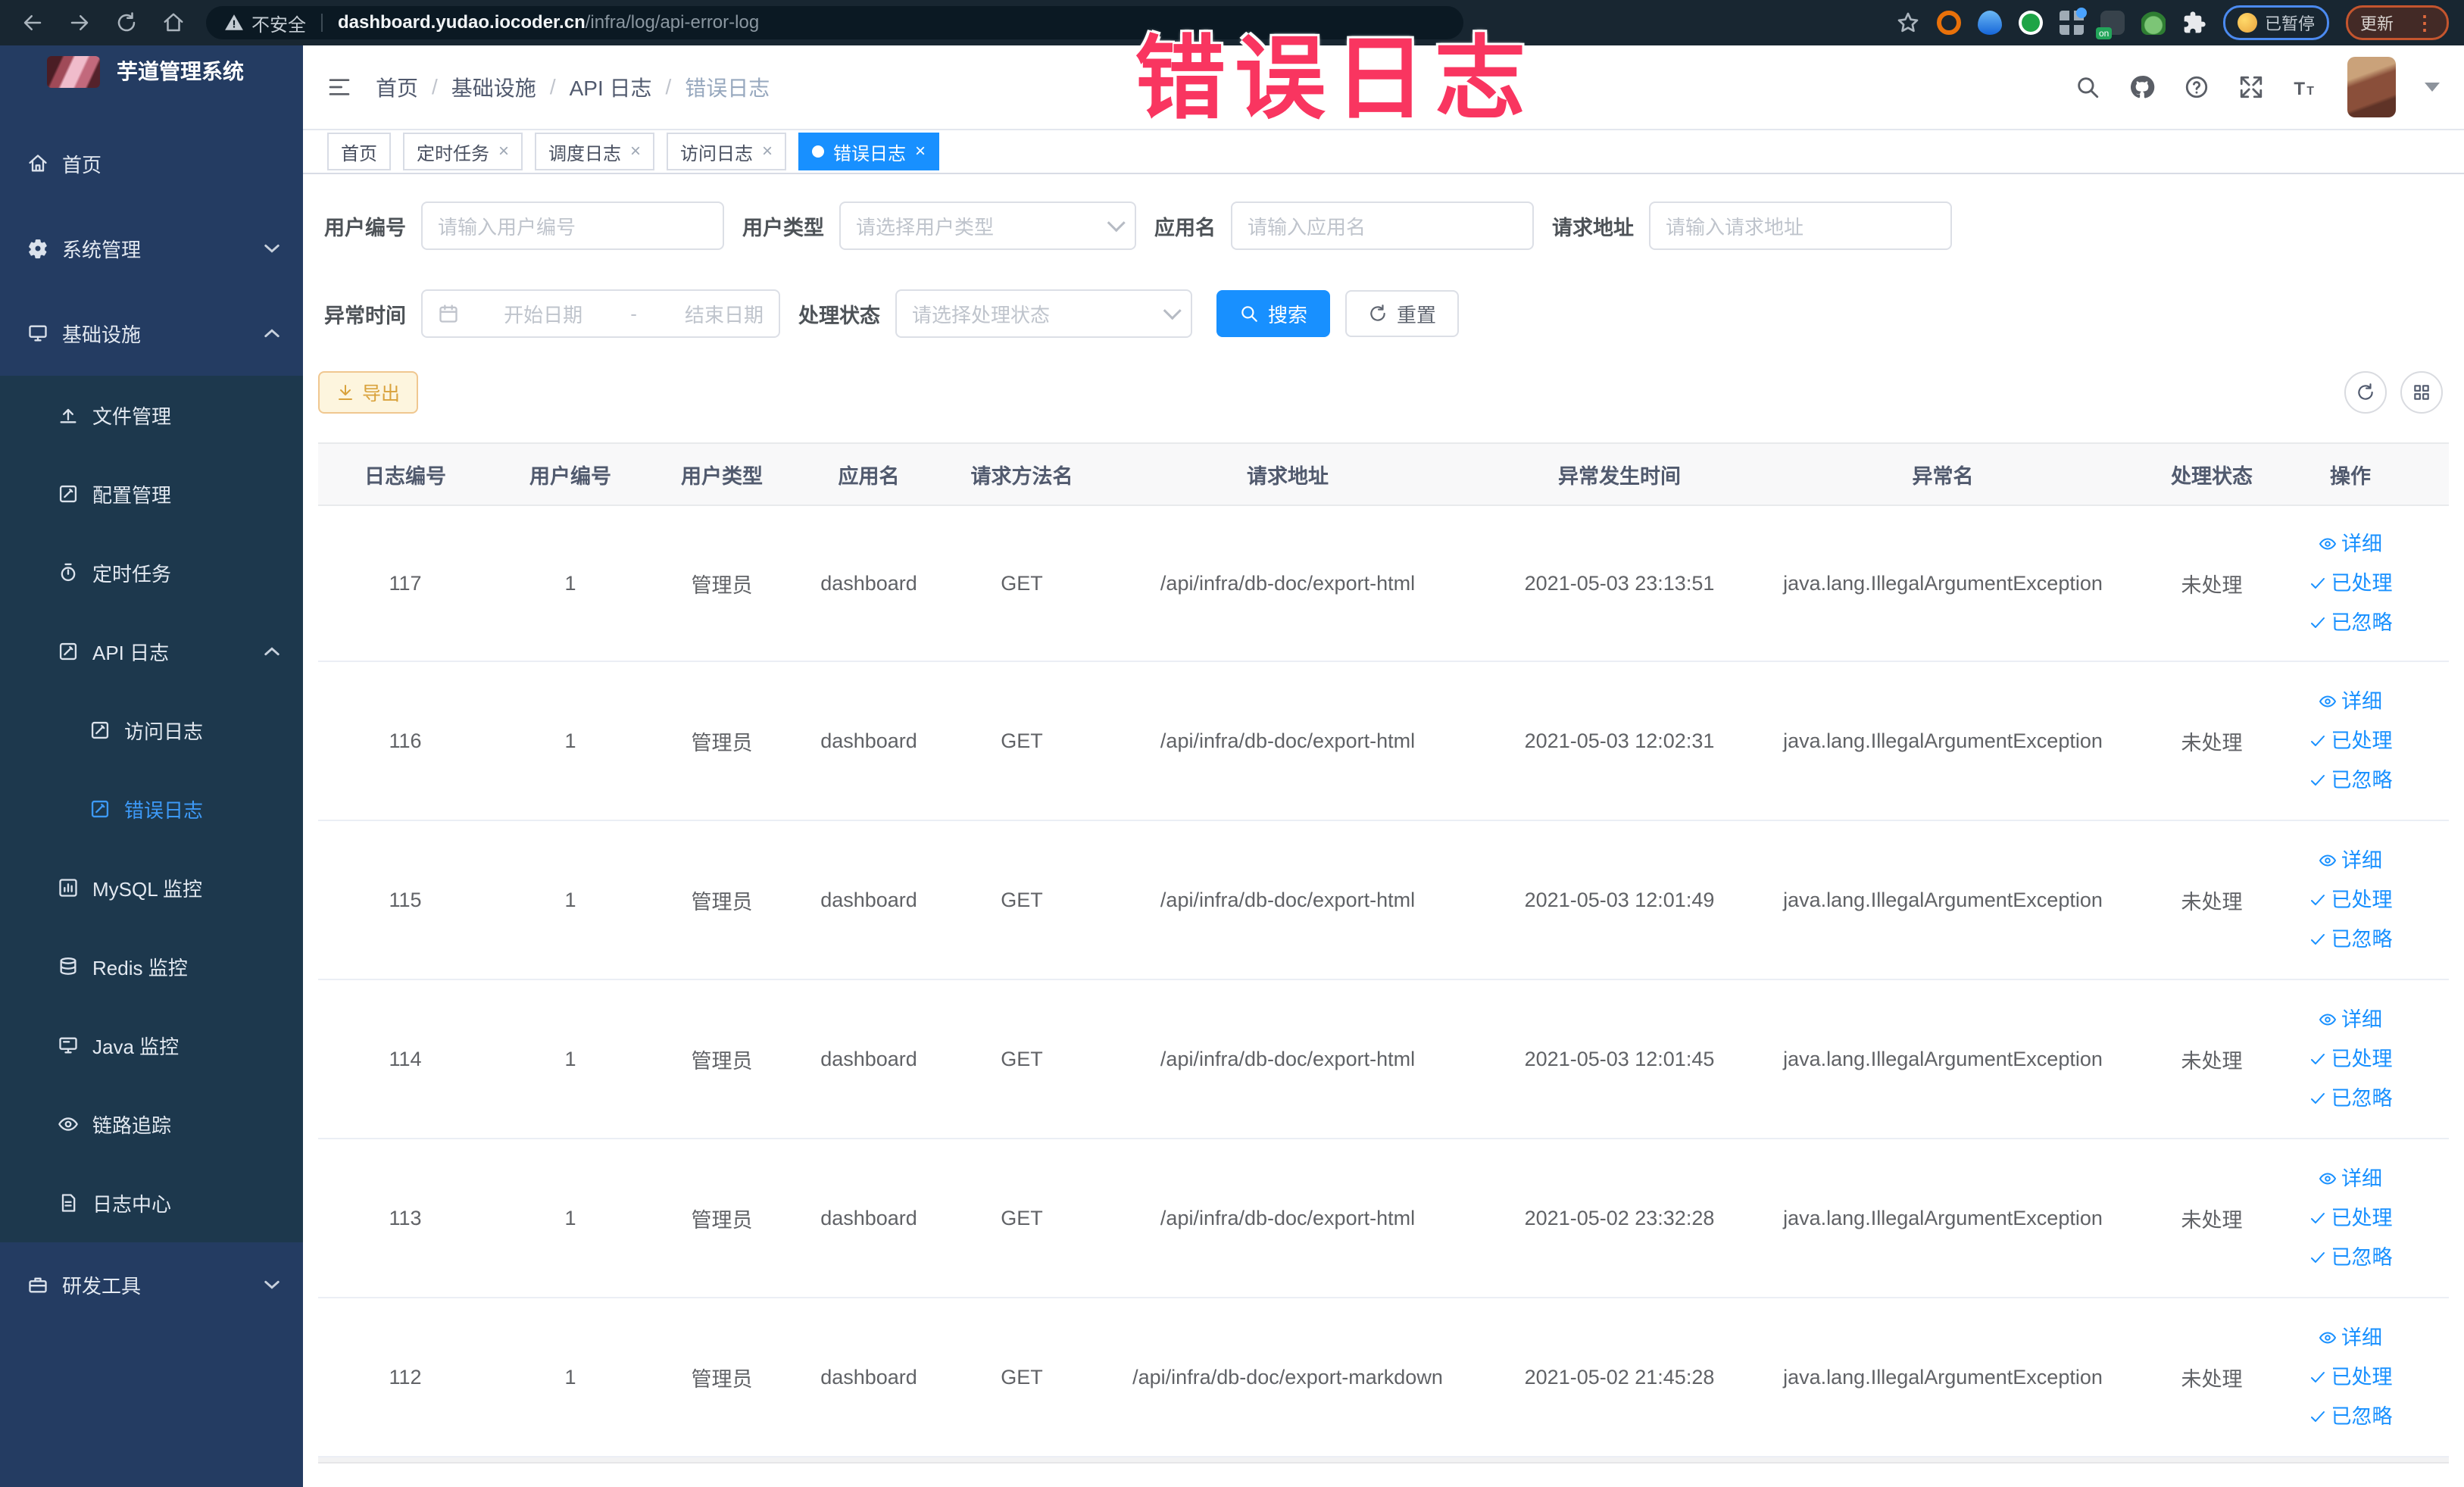  I want to click on cell-5-3: dashboard, so click(868, 1377).